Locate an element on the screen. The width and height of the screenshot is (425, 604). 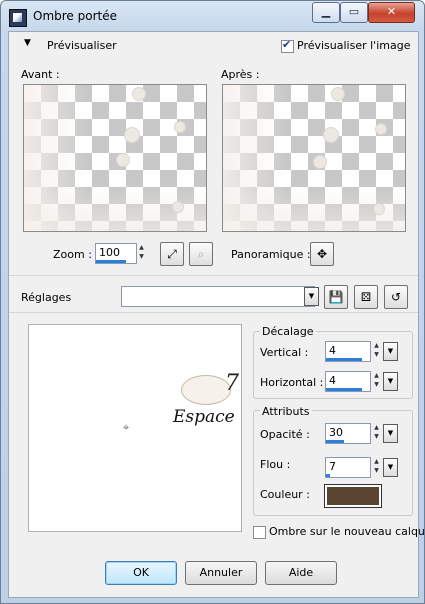
stamp-number: 7 is located at coordinates (232, 383).